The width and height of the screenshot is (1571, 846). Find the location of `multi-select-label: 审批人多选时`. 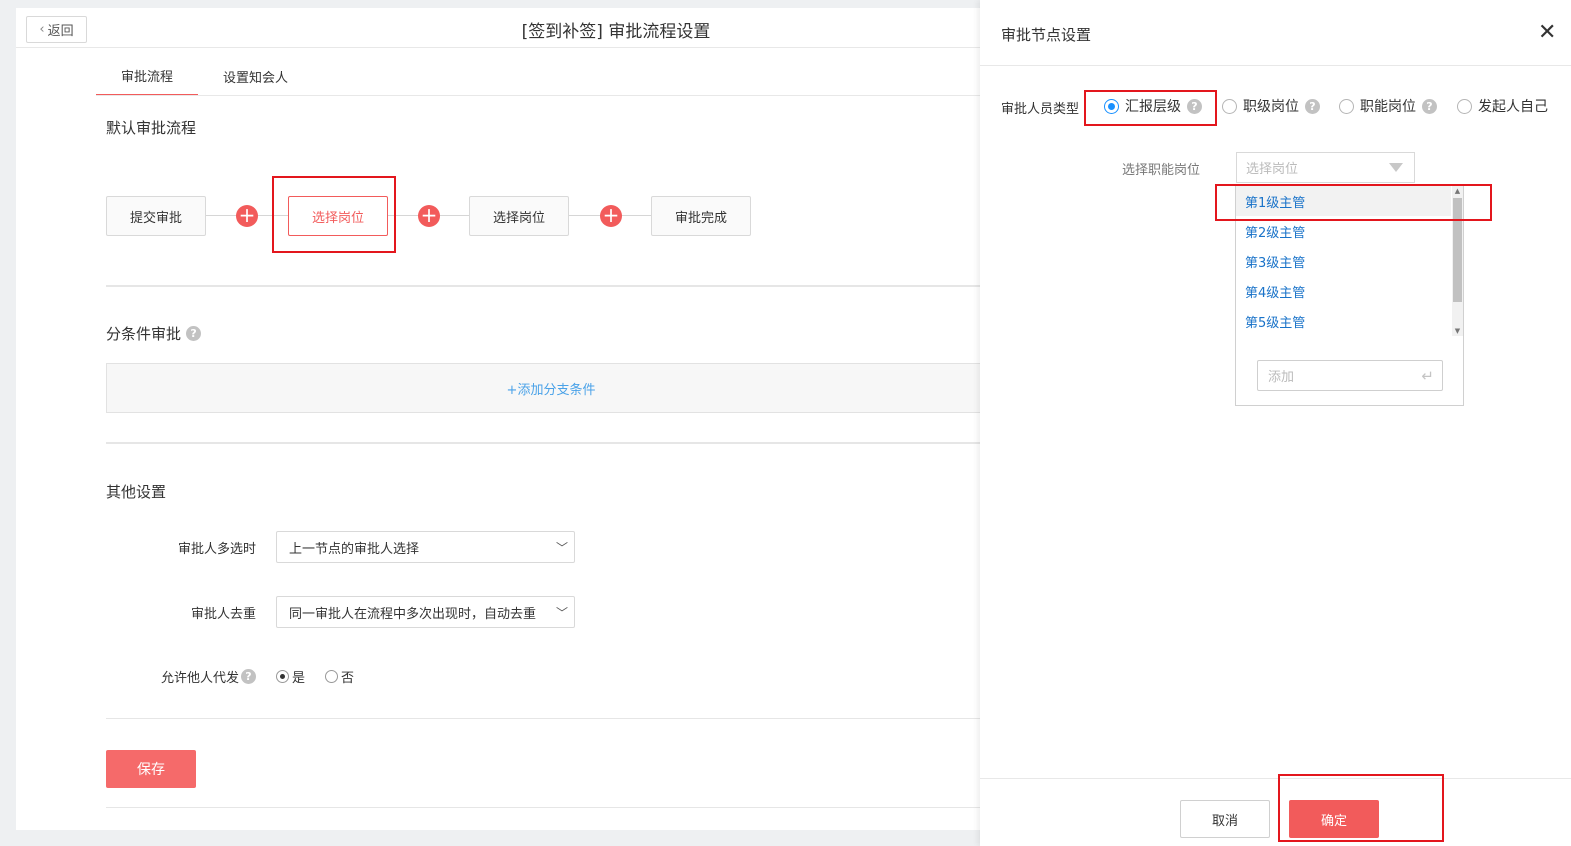

multi-select-label: 审批人多选时 is located at coordinates (216, 549).